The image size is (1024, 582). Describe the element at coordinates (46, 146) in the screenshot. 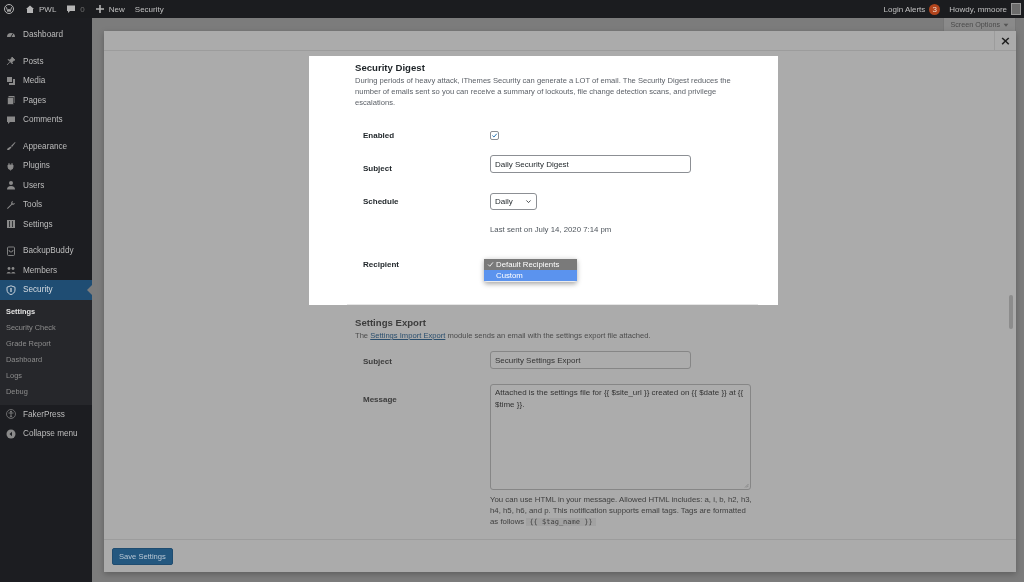

I see `sidebar-item: Appearance` at that location.